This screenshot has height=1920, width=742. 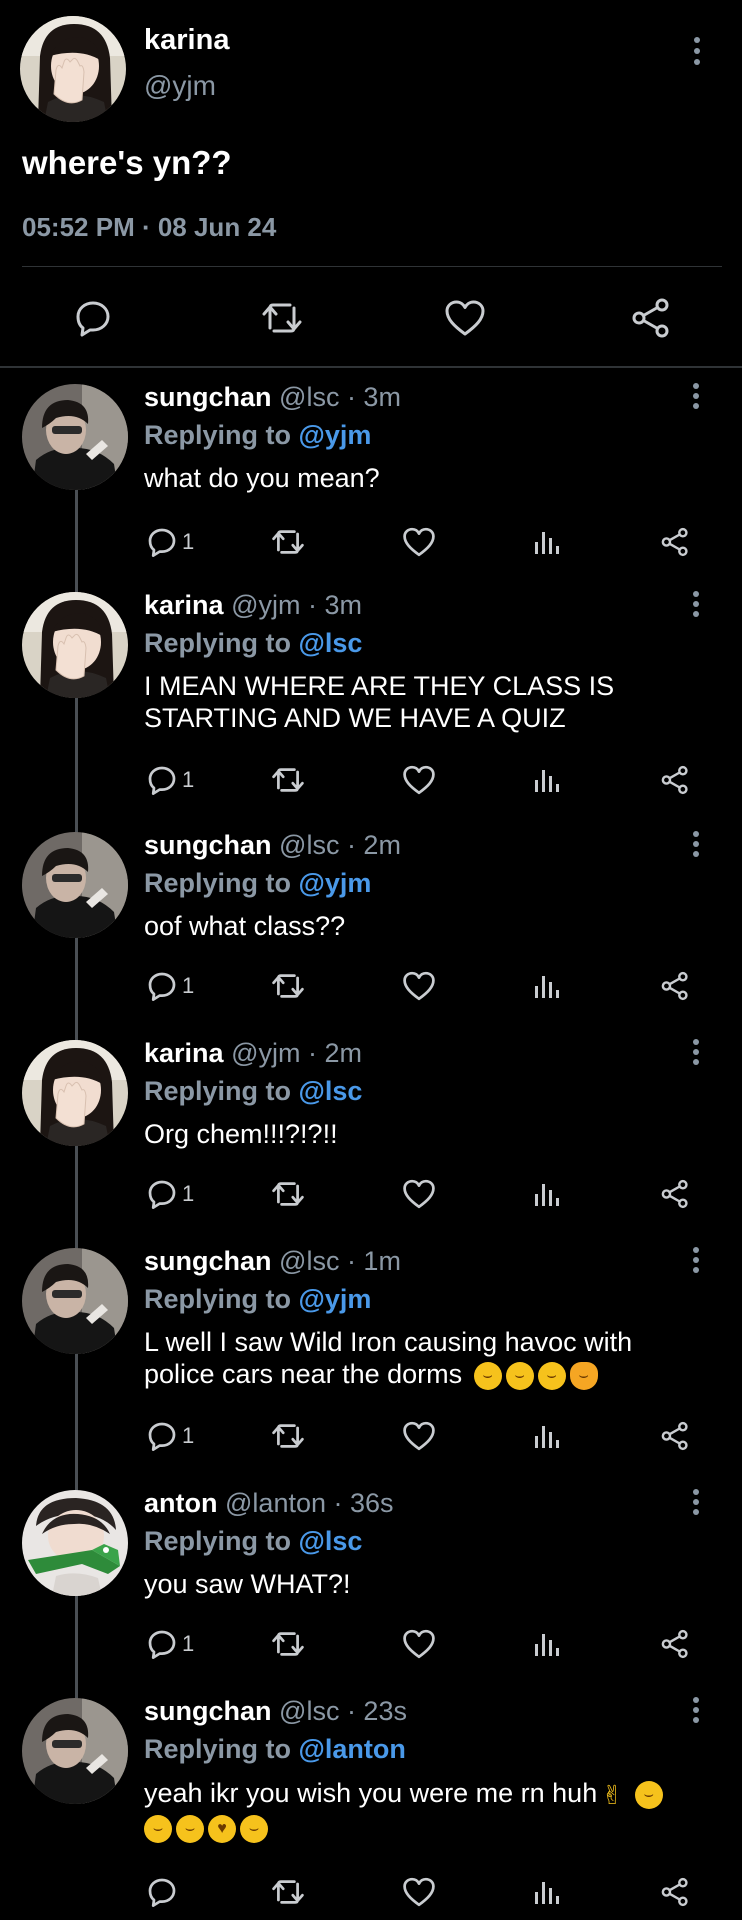 What do you see at coordinates (648, 1794) in the screenshot?
I see `smirking-emoji-icon: ⌣` at bounding box center [648, 1794].